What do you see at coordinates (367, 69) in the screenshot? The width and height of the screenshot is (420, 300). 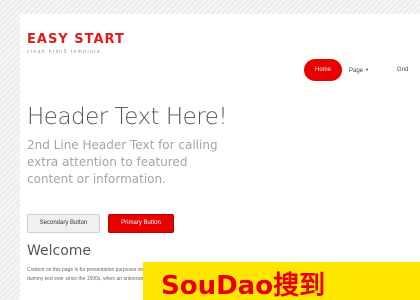 I see `caret-down-icon: ▼` at bounding box center [367, 69].